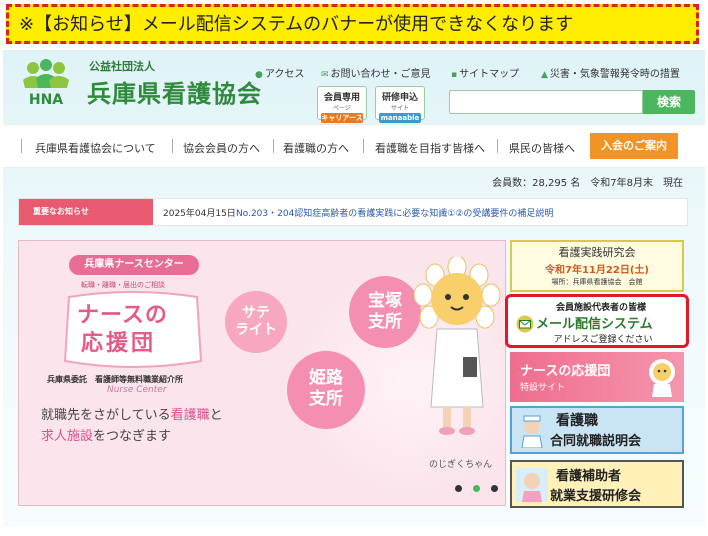 Image resolution: width=708 pixels, height=536 pixels. Describe the element at coordinates (430, 148) in the screenshot. I see `nav-item-aspiring: 看護職を目指す皆様へ` at that location.